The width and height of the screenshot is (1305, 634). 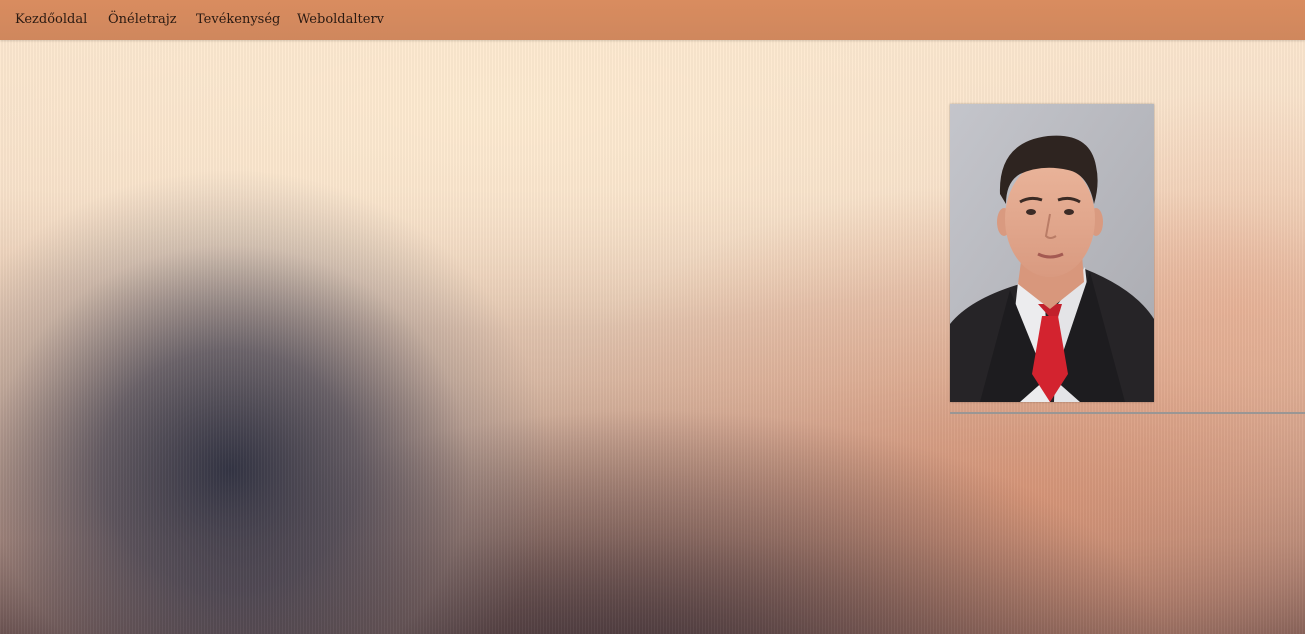 I want to click on nav-item-resume: Önéletrajz, so click(x=142, y=19).